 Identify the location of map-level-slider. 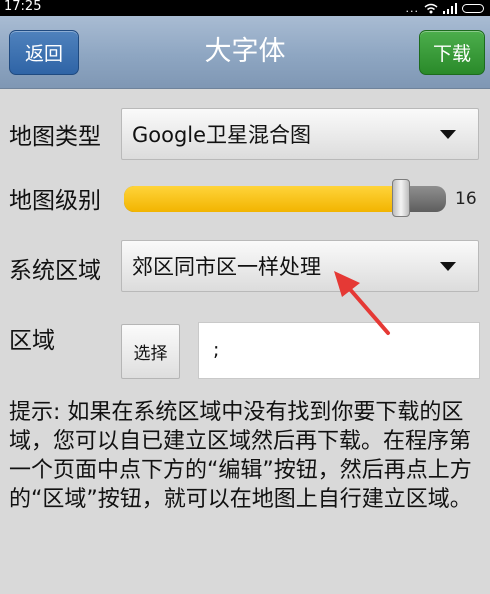
(285, 198).